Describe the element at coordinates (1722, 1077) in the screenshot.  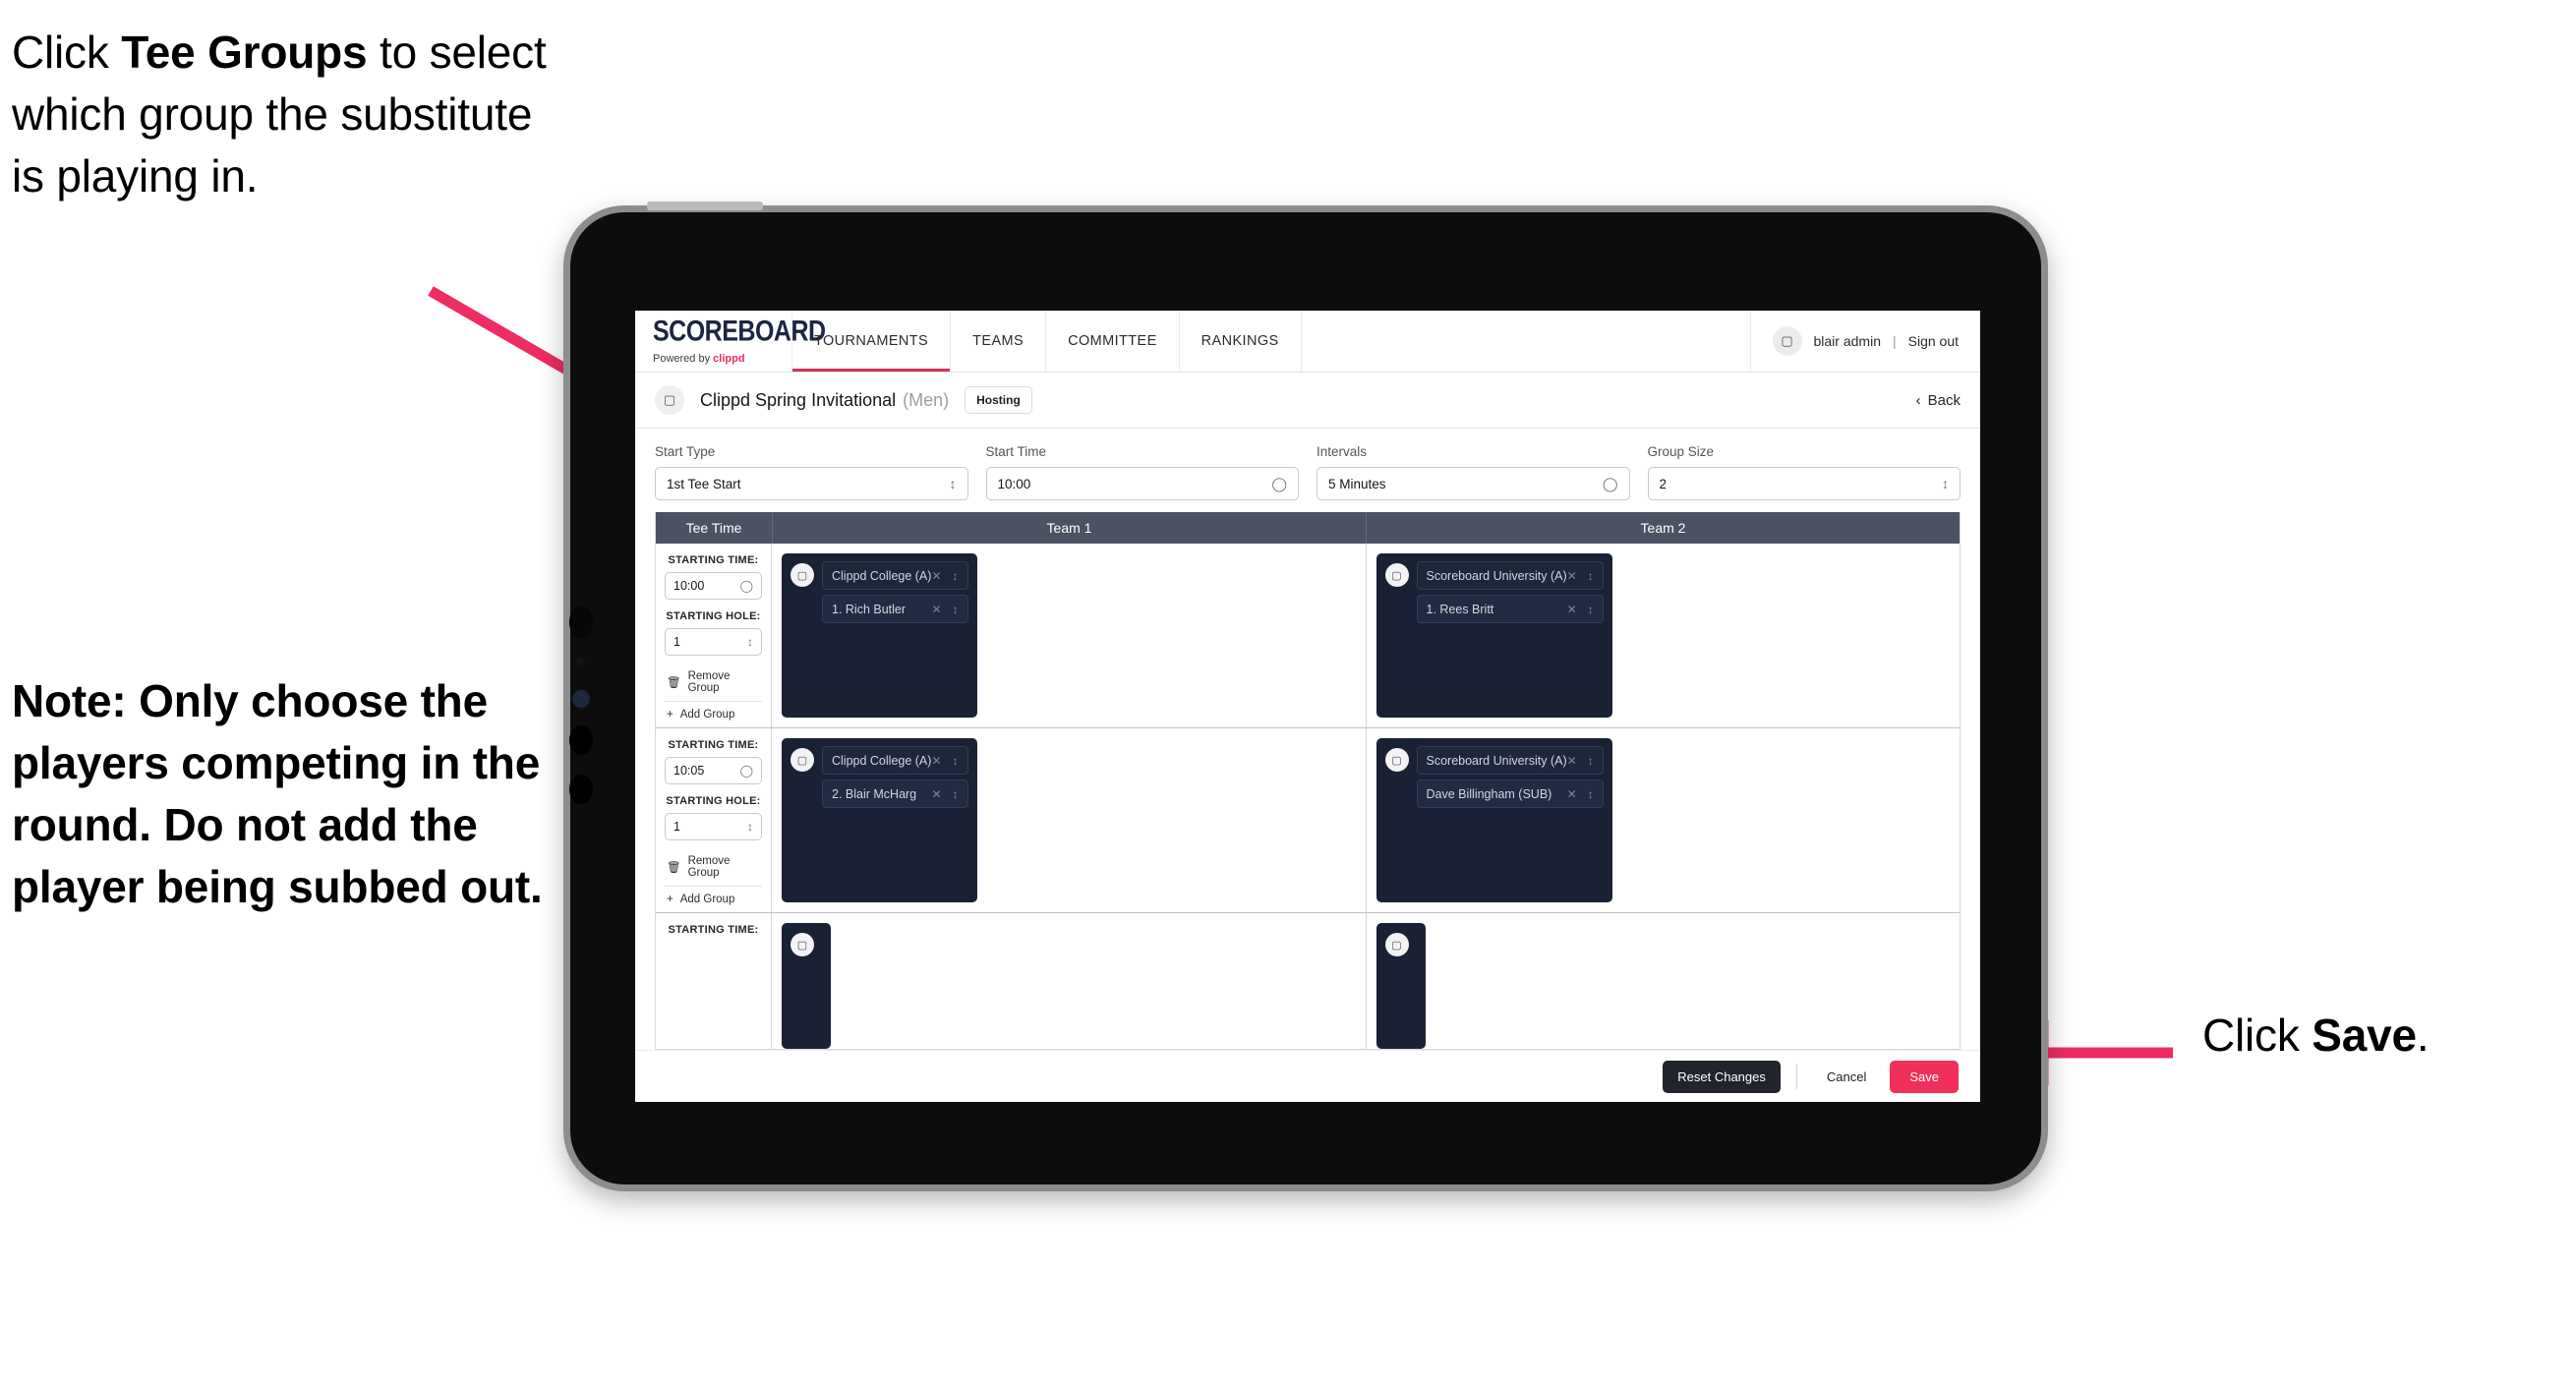
I see `reset-changes-button: Reset Changes` at that location.